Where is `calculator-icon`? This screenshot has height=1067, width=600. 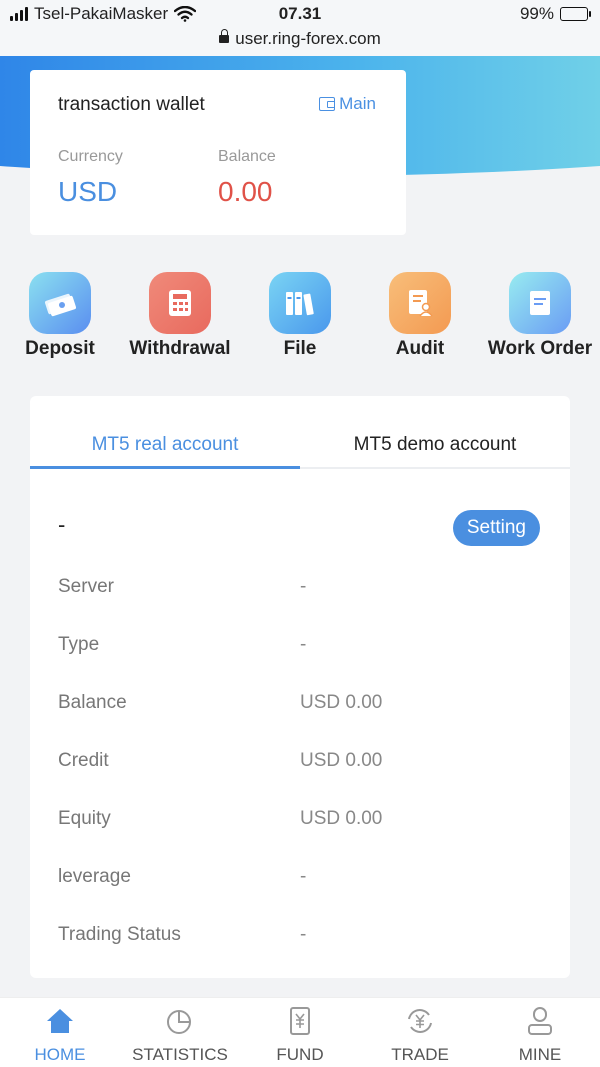 calculator-icon is located at coordinates (180, 303).